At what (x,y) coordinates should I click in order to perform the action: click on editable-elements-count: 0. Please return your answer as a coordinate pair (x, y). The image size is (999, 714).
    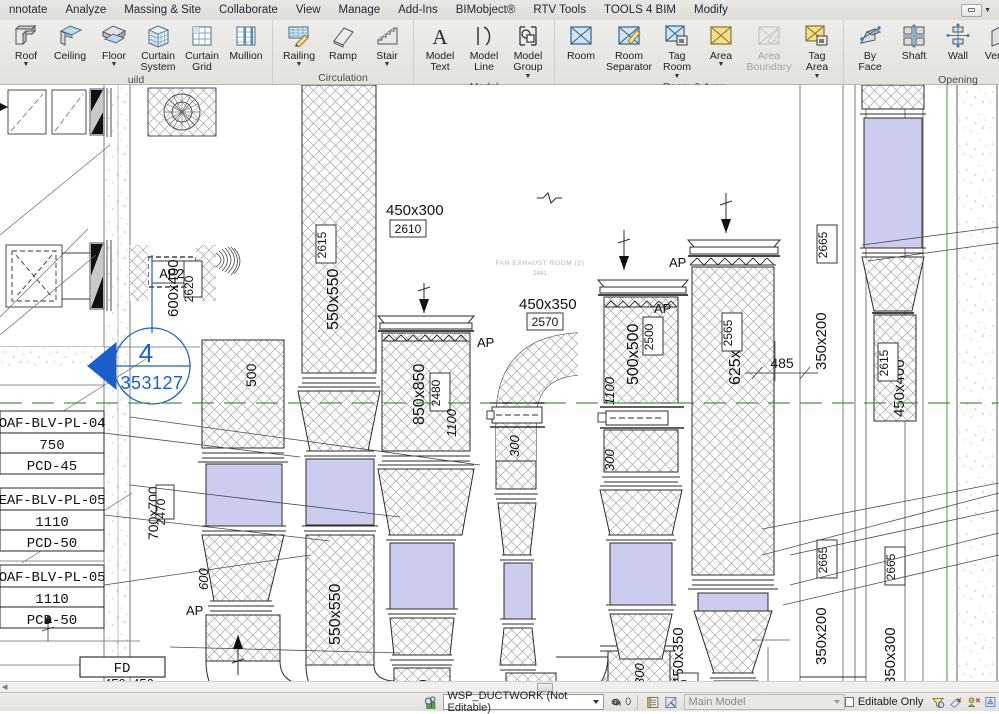
    Looking at the image, I should click on (628, 702).